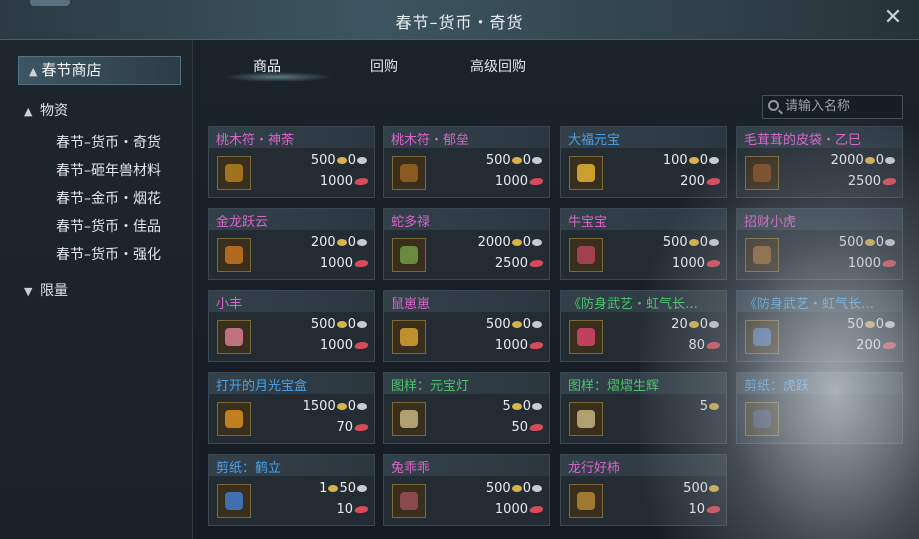  I want to click on tab-buyback: 回购, so click(384, 66).